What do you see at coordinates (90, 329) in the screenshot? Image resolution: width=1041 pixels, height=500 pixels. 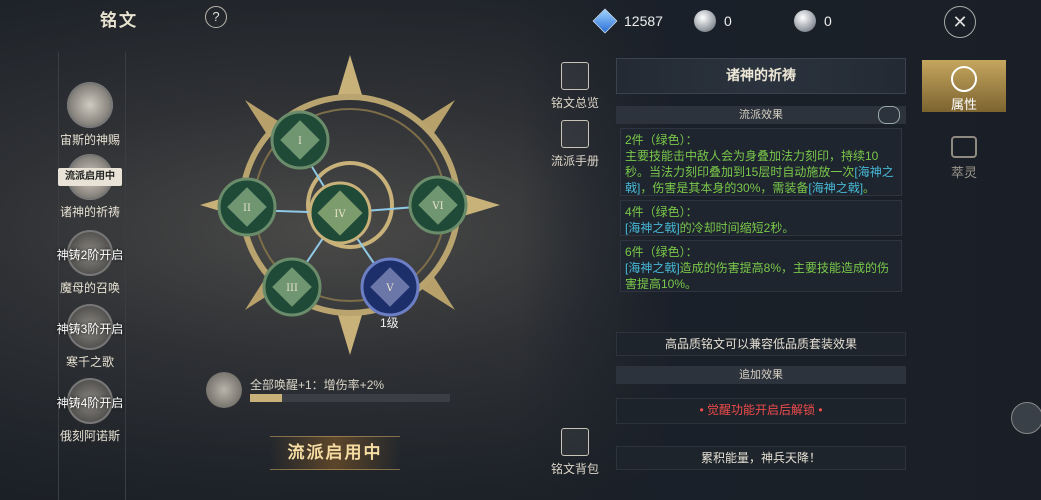 I see `lock-text: 神铸3阶开启` at bounding box center [90, 329].